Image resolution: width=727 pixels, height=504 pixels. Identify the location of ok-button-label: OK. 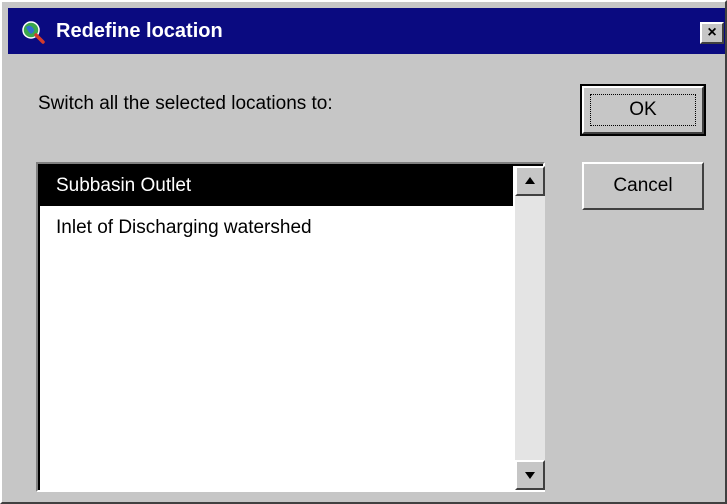
(643, 109).